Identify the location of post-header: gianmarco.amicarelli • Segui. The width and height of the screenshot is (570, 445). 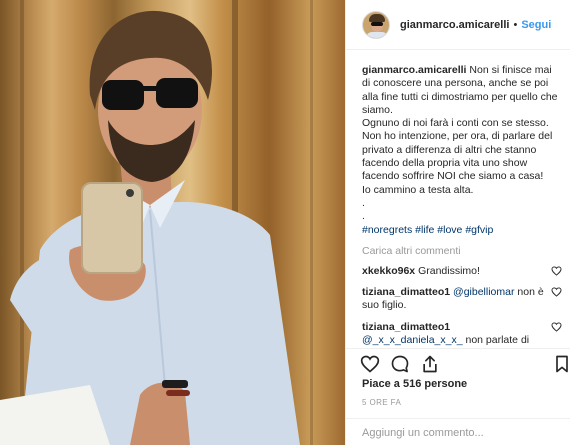
(458, 25).